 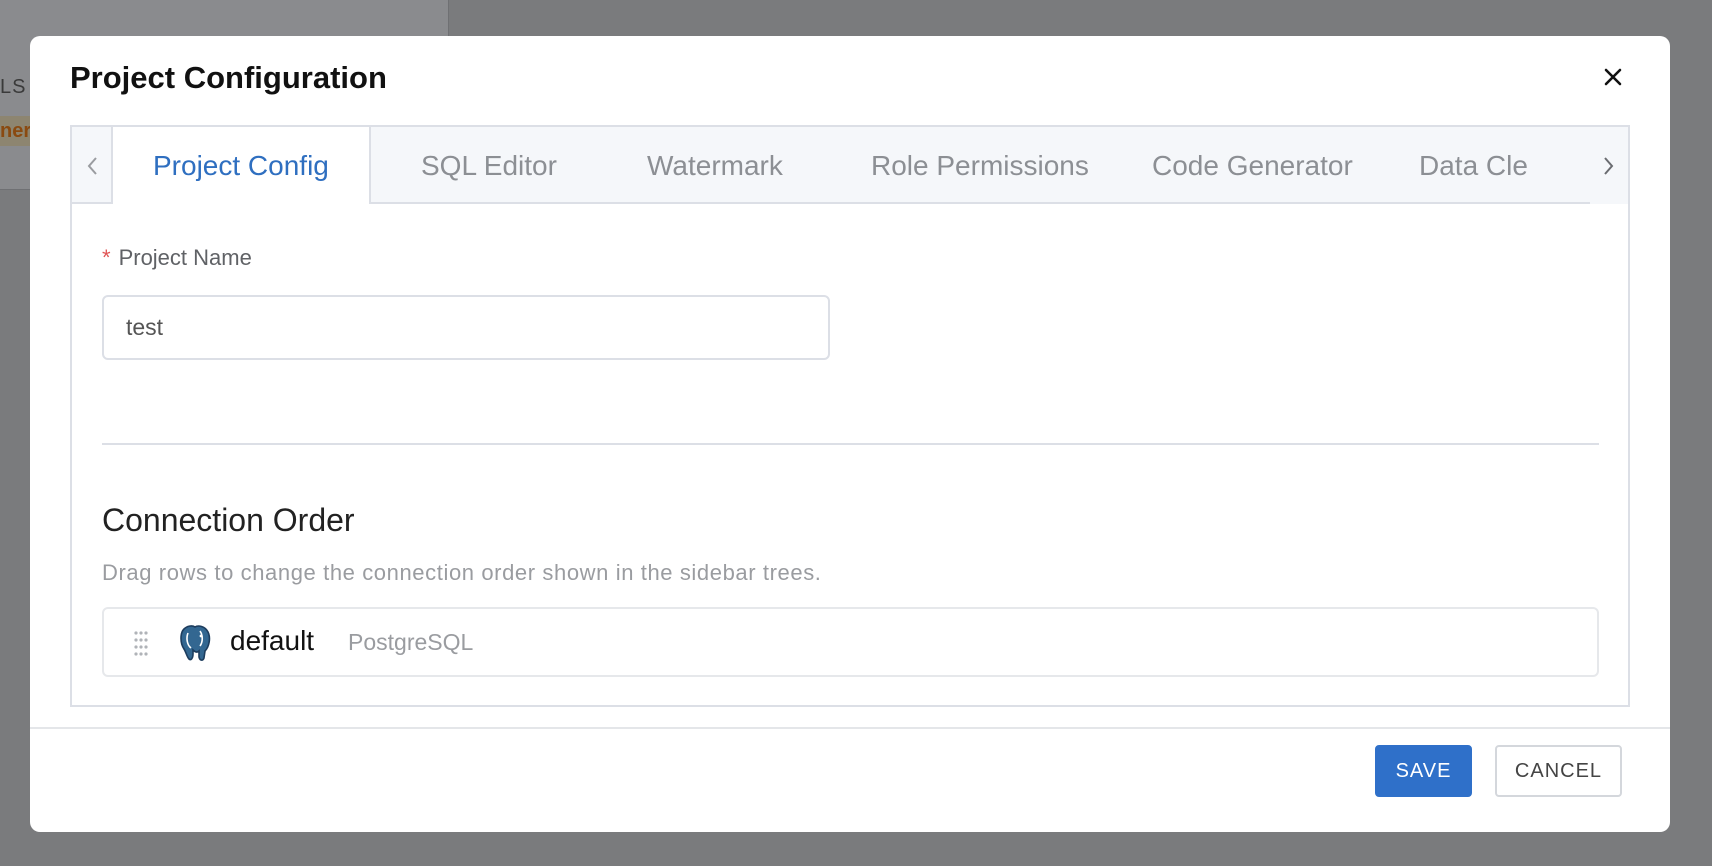 I want to click on connection-order-title: Connection Order, so click(x=228, y=520).